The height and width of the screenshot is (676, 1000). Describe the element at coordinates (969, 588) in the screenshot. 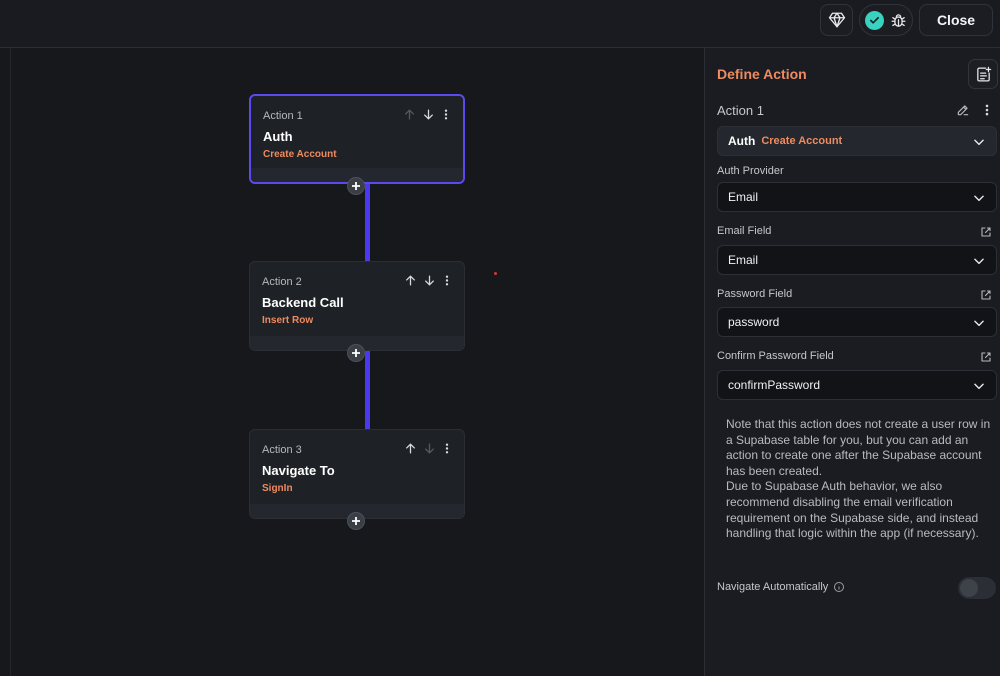

I see `toggle-knob` at that location.